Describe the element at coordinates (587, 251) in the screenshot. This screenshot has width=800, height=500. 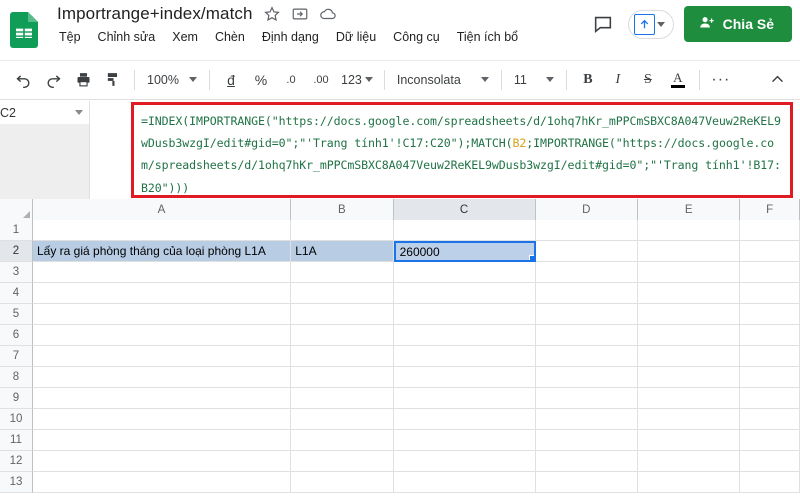
I see `cell-d2` at that location.